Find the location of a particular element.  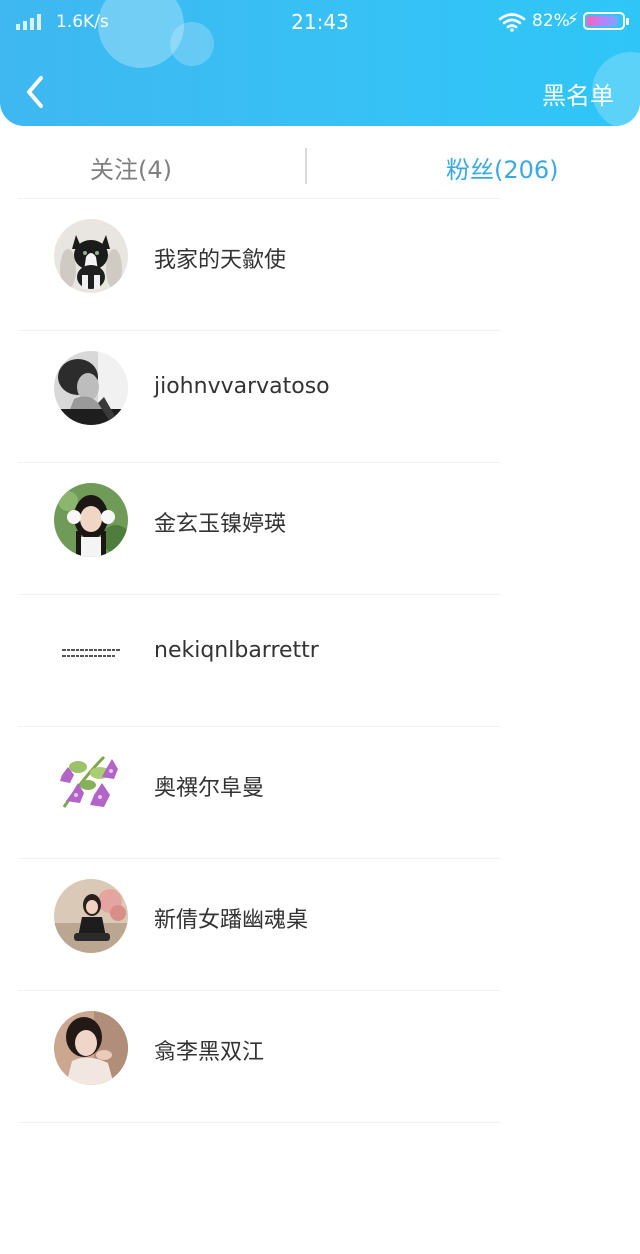

fan-name: 新倩女蹯幽魂桌 is located at coordinates (231, 918).